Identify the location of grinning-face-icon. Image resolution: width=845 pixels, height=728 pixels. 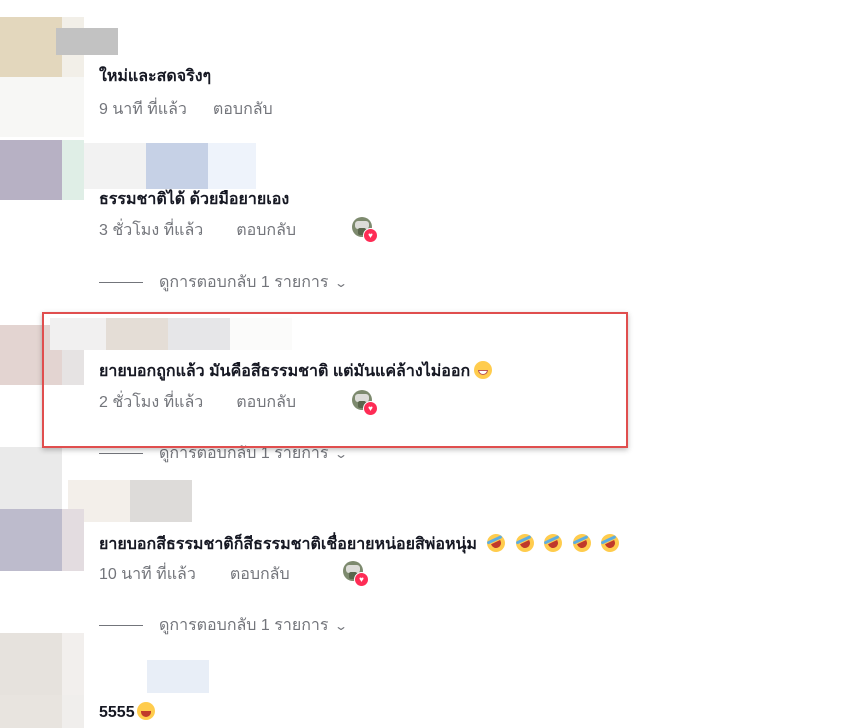
(483, 370).